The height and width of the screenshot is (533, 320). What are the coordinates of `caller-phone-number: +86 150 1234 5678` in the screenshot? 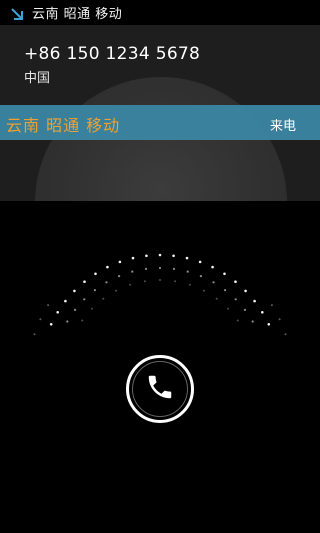 It's located at (112, 54).